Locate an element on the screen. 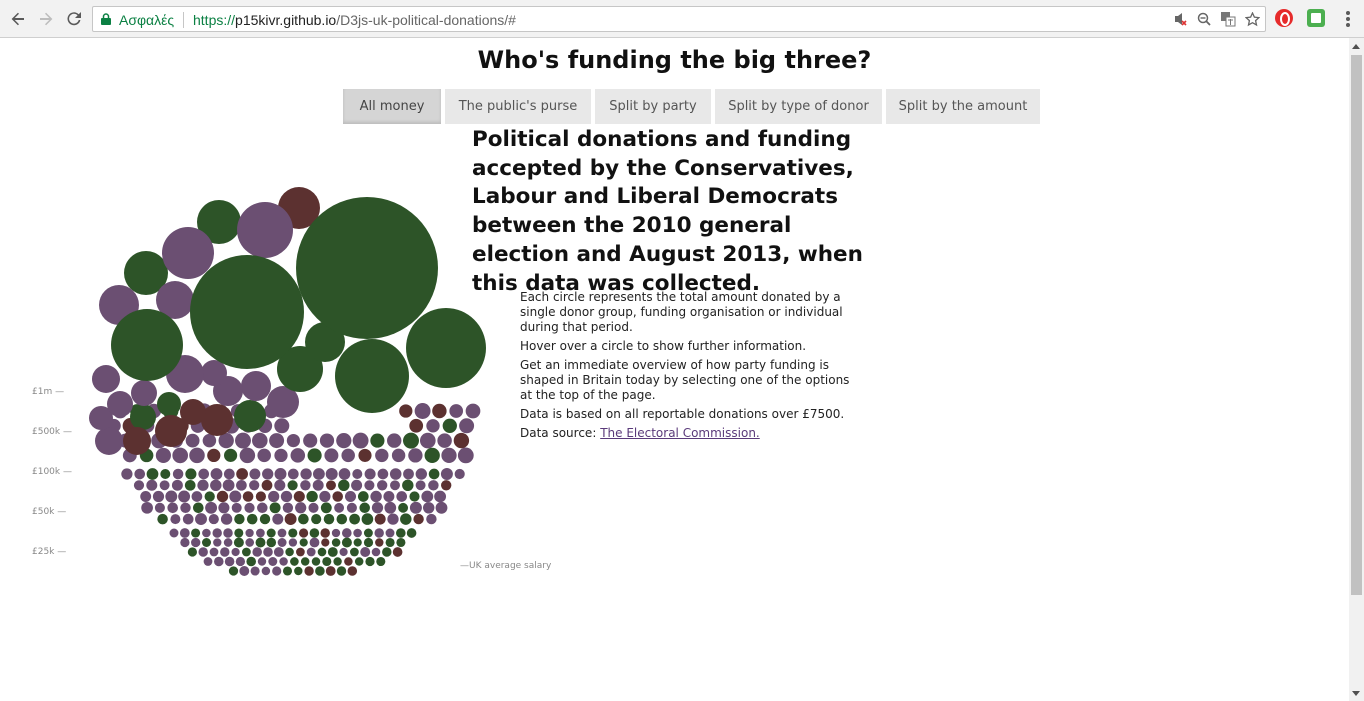  green-extension-icon is located at coordinates (1316, 18).